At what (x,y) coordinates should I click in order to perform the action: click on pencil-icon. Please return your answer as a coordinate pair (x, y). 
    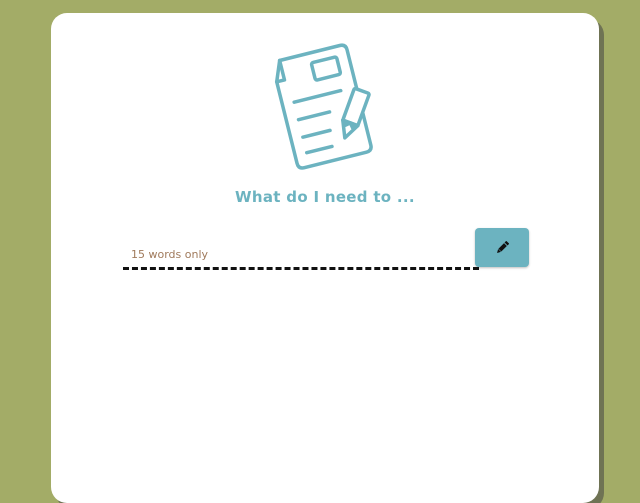
    Looking at the image, I should click on (502, 247).